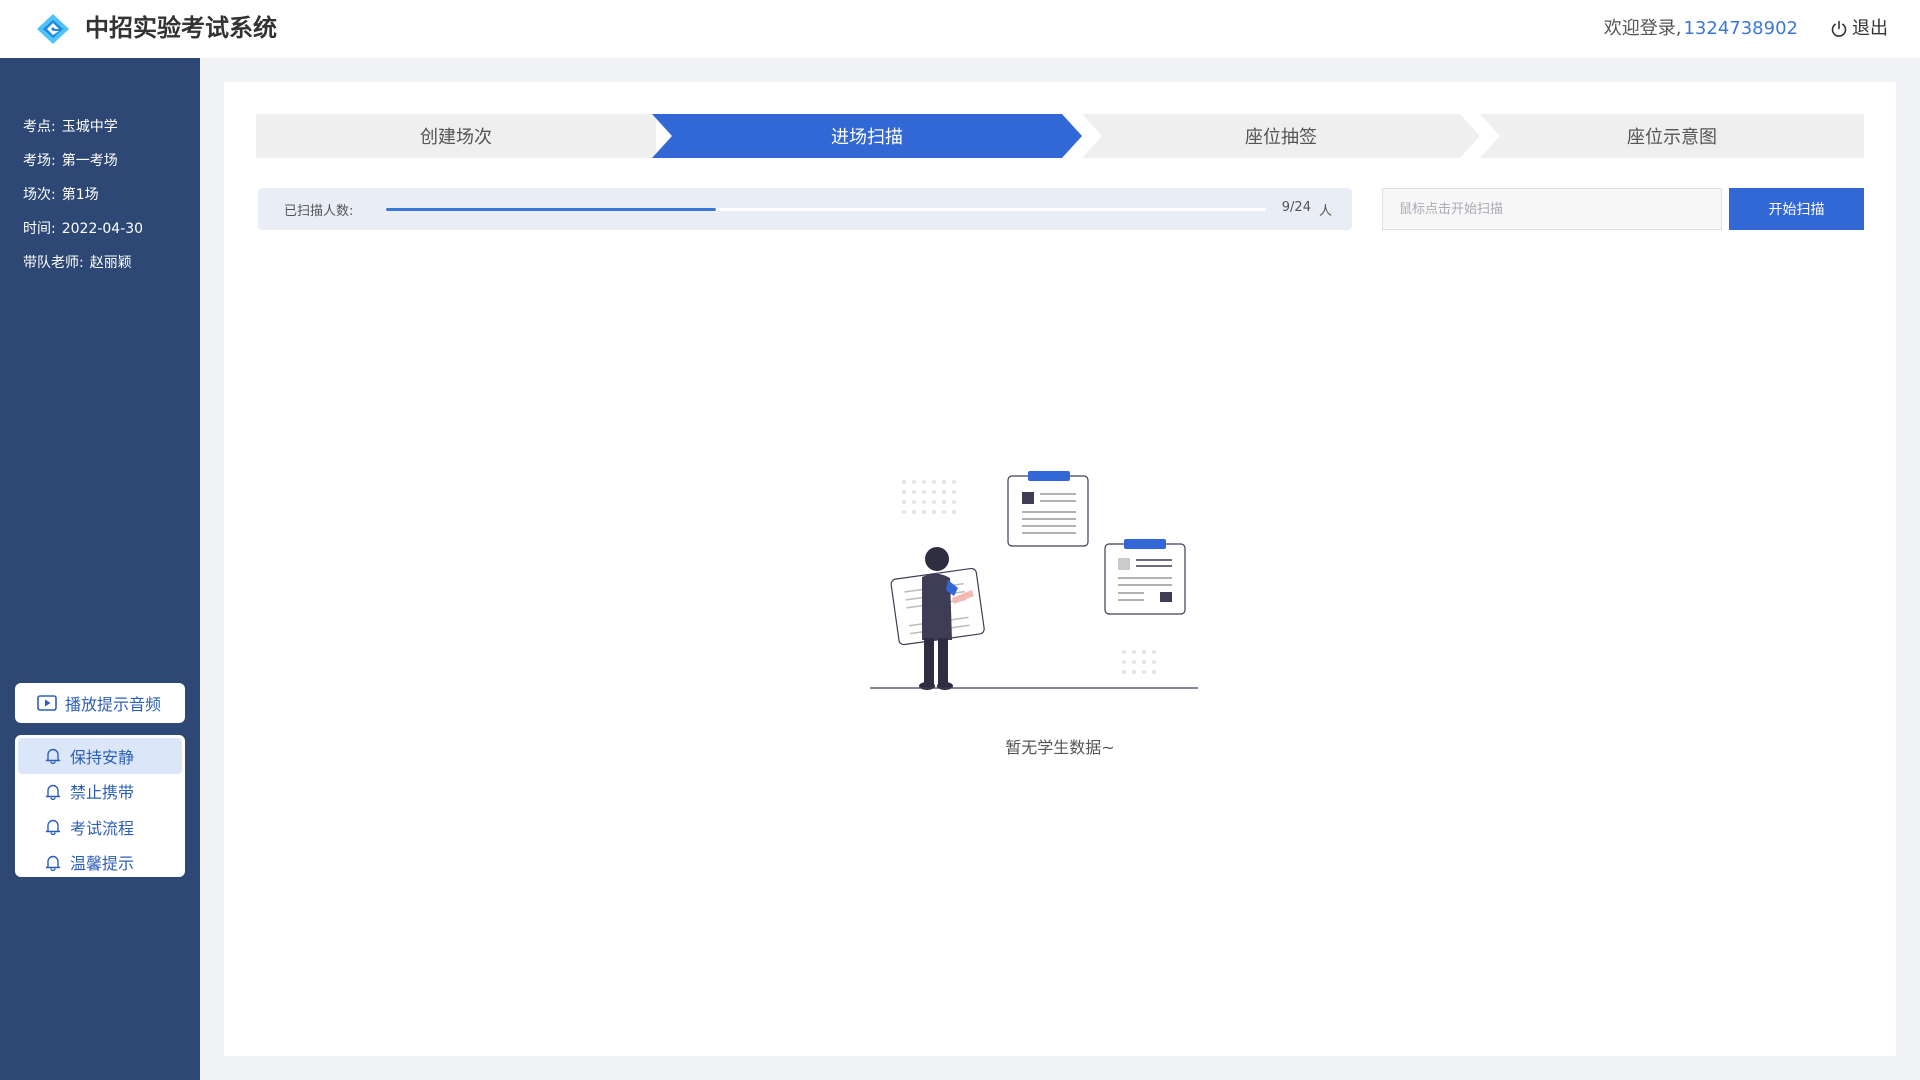 Image resolution: width=1920 pixels, height=1080 pixels. Describe the element at coordinates (77, 263) in the screenshot. I see `info-teacher: 带队老师: 赵丽颖` at that location.